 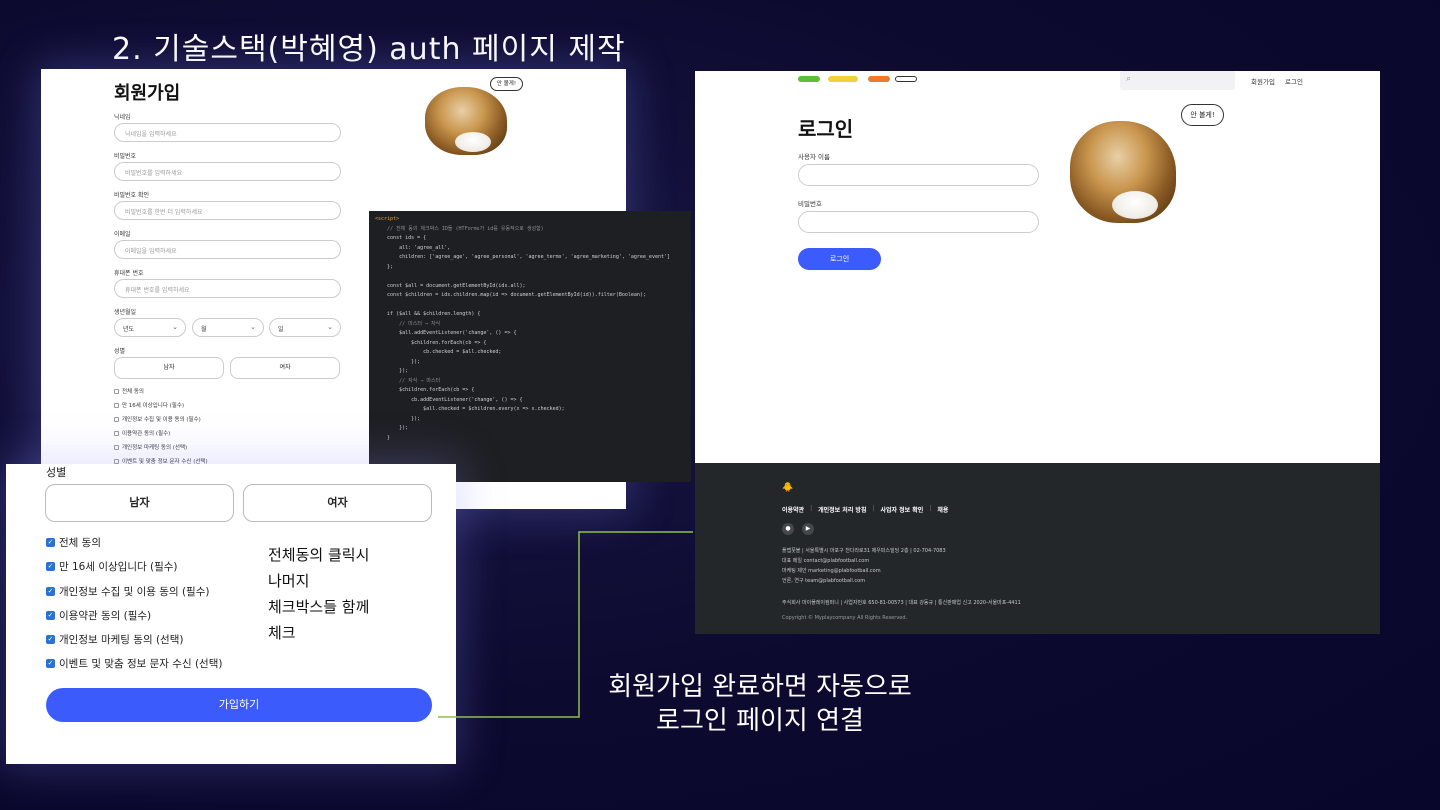 What do you see at coordinates (428, 314) in the screenshot?
I see `code-line: if ($all && $children.length) {` at bounding box center [428, 314].